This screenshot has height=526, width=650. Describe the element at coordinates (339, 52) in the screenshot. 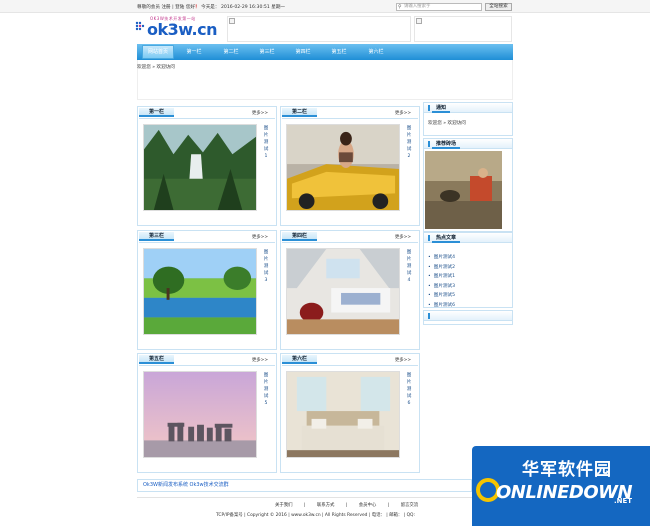

I see `nav-item-col5: 第五栏` at that location.